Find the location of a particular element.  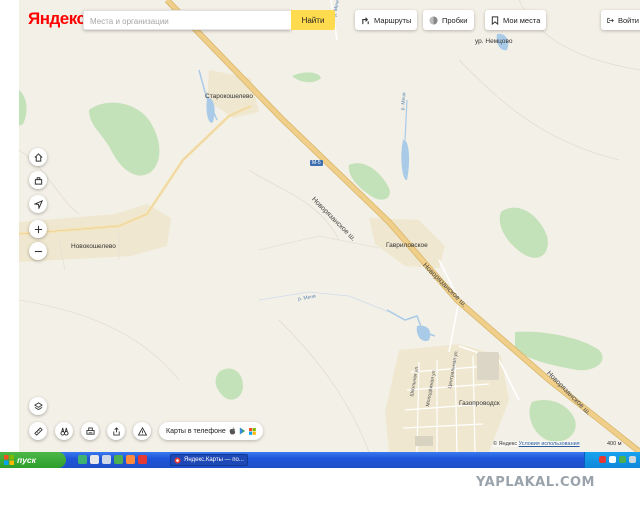

login-label: Войти is located at coordinates (628, 20).